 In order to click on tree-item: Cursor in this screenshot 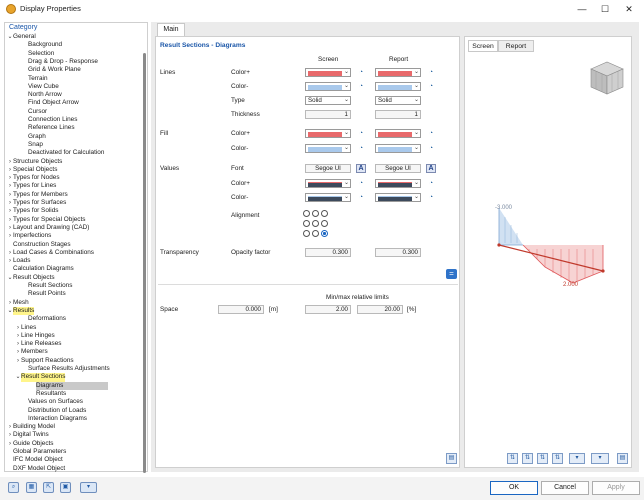, I will do `click(37, 112)`.